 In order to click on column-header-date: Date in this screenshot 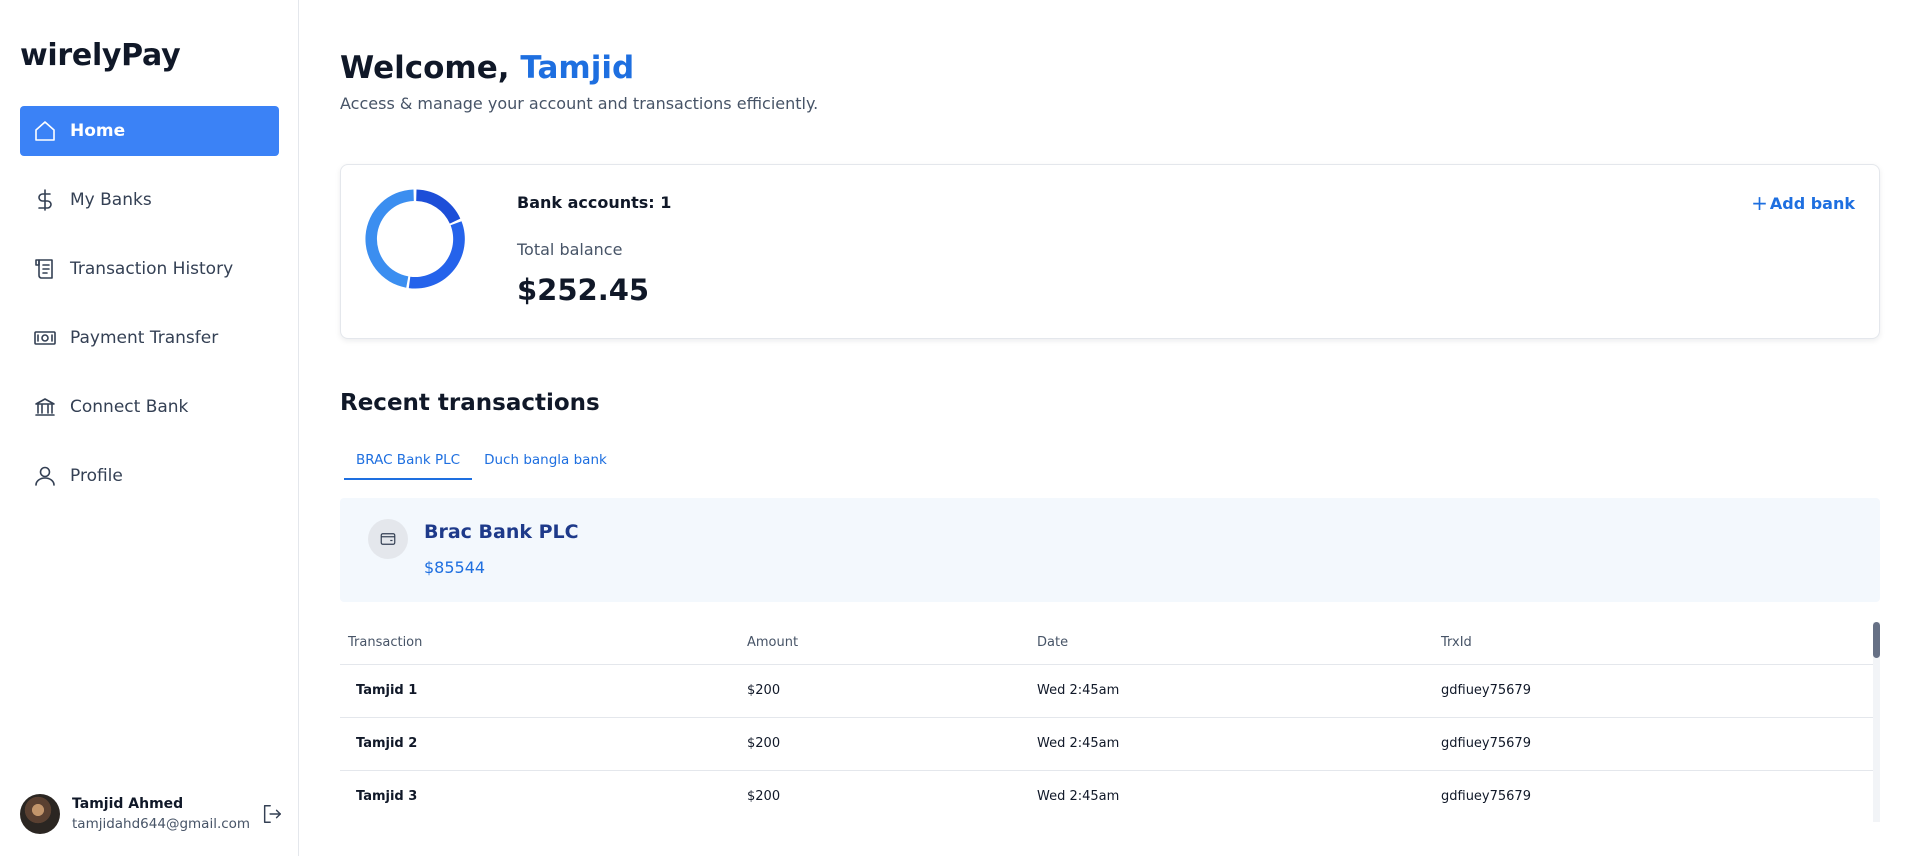, I will do `click(1231, 643)`.